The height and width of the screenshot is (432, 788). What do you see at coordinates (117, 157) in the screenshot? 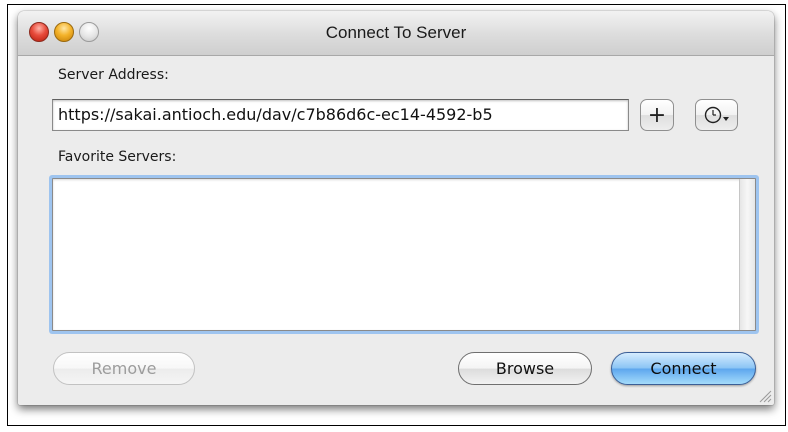
I see `favorite-servers-label: Favorite Servers:` at bounding box center [117, 157].